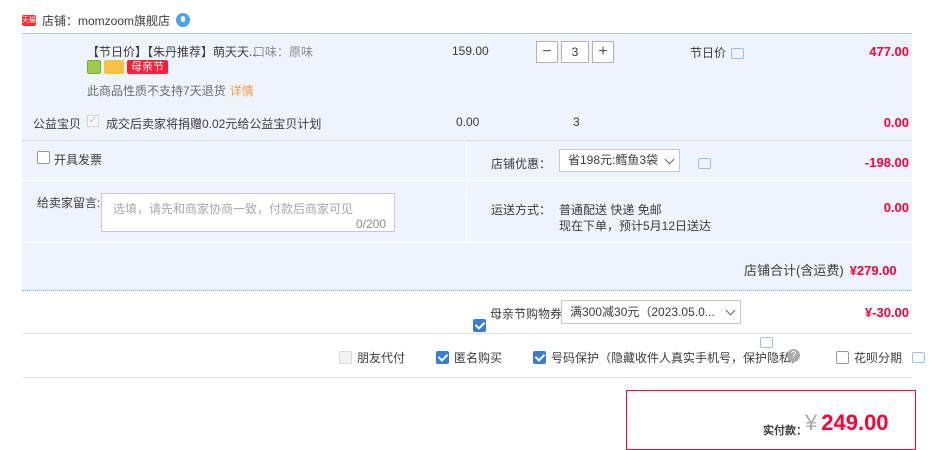 The height and width of the screenshot is (450, 941). What do you see at coordinates (842, 357) in the screenshot?
I see `huabei-checkbox` at bounding box center [842, 357].